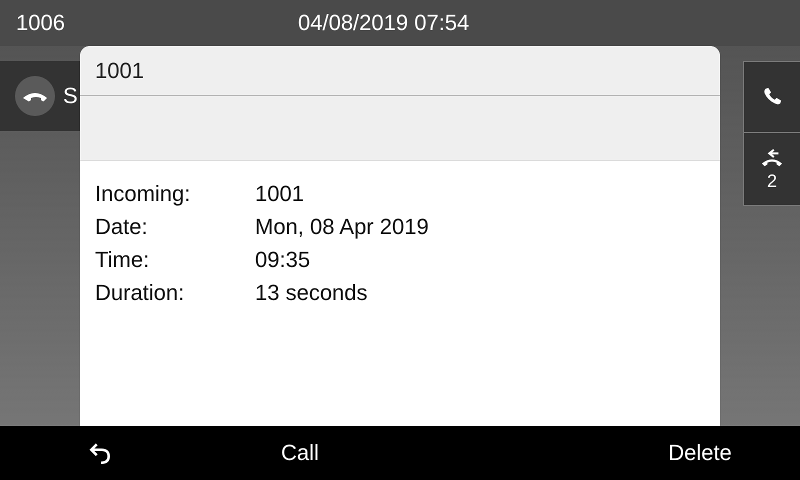  Describe the element at coordinates (35, 96) in the screenshot. I see `handset-icon` at that location.